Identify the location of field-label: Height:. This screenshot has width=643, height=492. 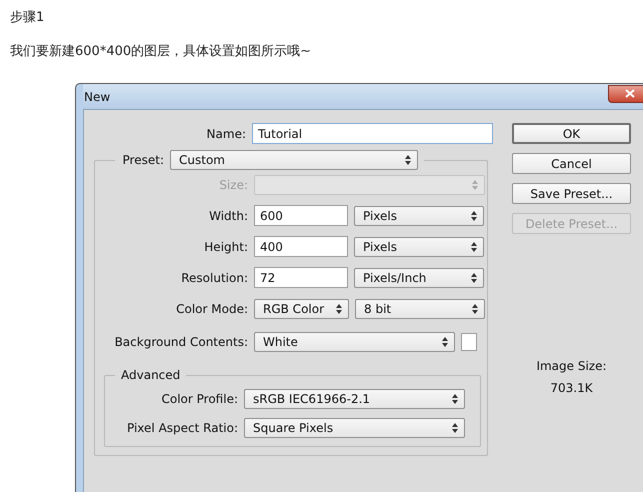
(225, 247).